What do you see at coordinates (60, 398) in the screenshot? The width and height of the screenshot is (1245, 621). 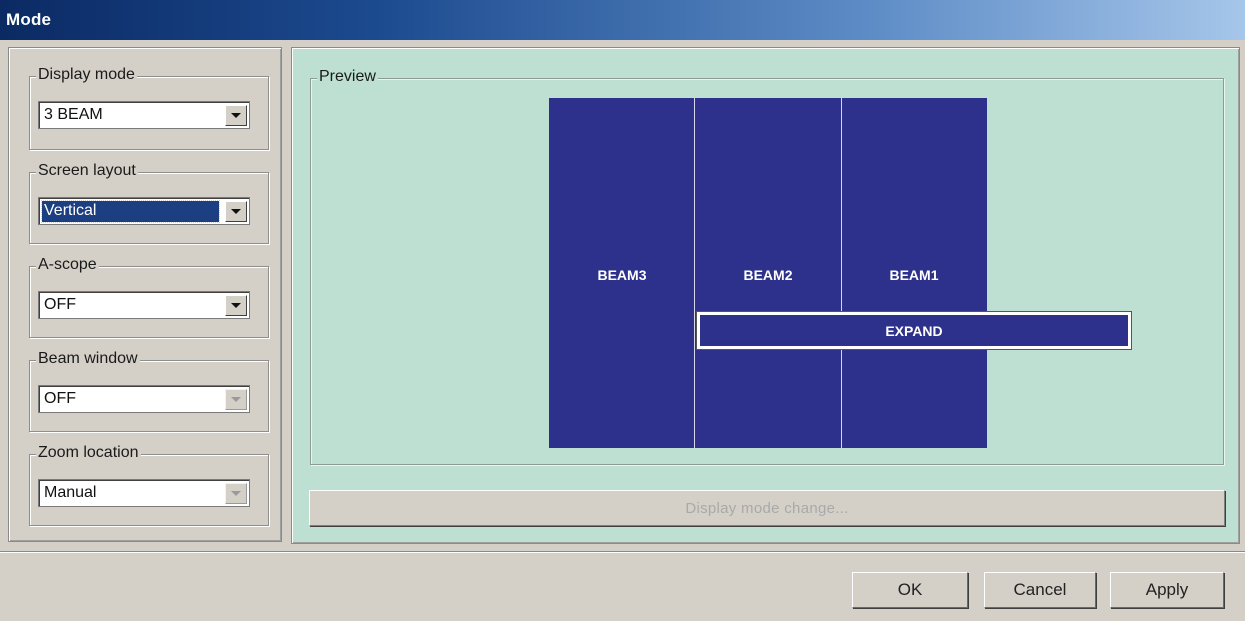 I see `beam-window-value: OFF` at bounding box center [60, 398].